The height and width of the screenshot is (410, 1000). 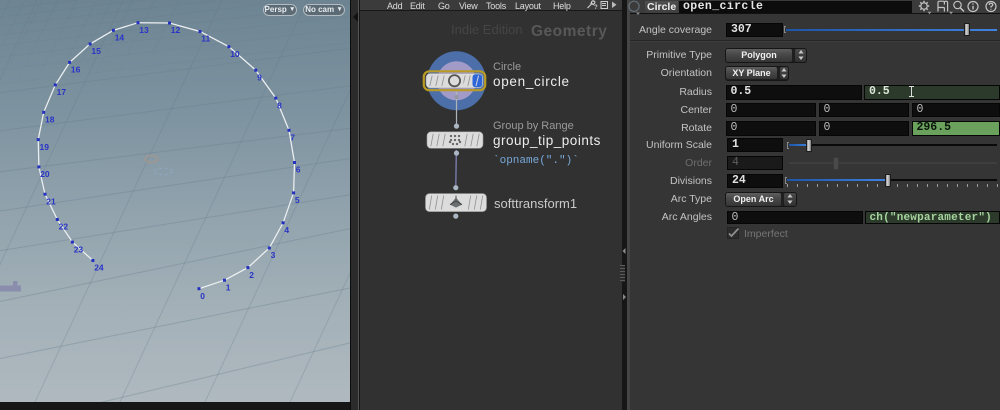 What do you see at coordinates (45, 147) in the screenshot?
I see `svg-text: 19` at bounding box center [45, 147].